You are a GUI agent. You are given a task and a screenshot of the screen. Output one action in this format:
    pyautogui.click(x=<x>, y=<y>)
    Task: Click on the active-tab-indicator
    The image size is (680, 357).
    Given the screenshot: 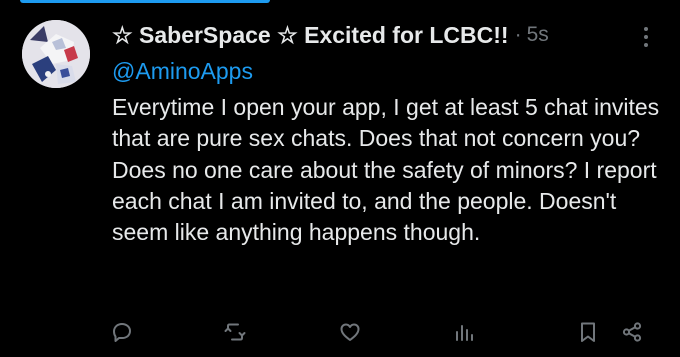 What is the action you would take?
    pyautogui.click(x=145, y=1)
    